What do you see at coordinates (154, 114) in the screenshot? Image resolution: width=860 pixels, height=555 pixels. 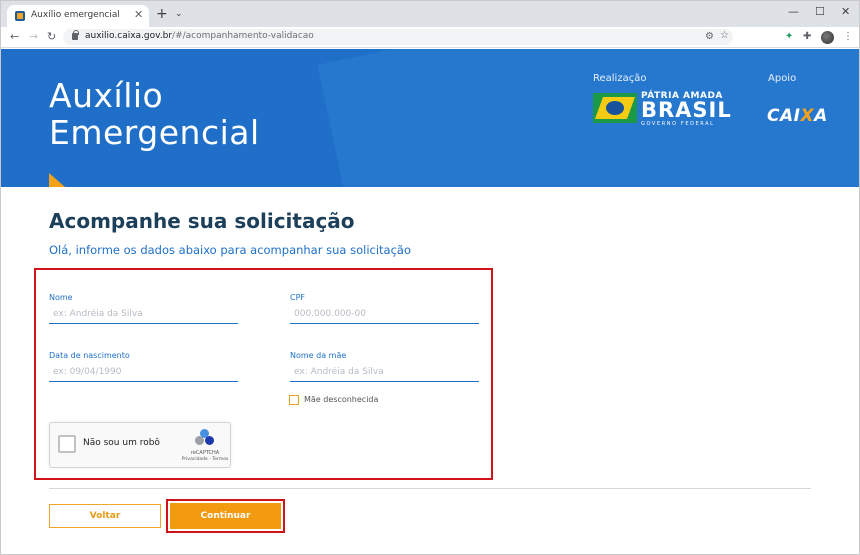 I see `hero-title: Auxílio Emergencial` at bounding box center [154, 114].